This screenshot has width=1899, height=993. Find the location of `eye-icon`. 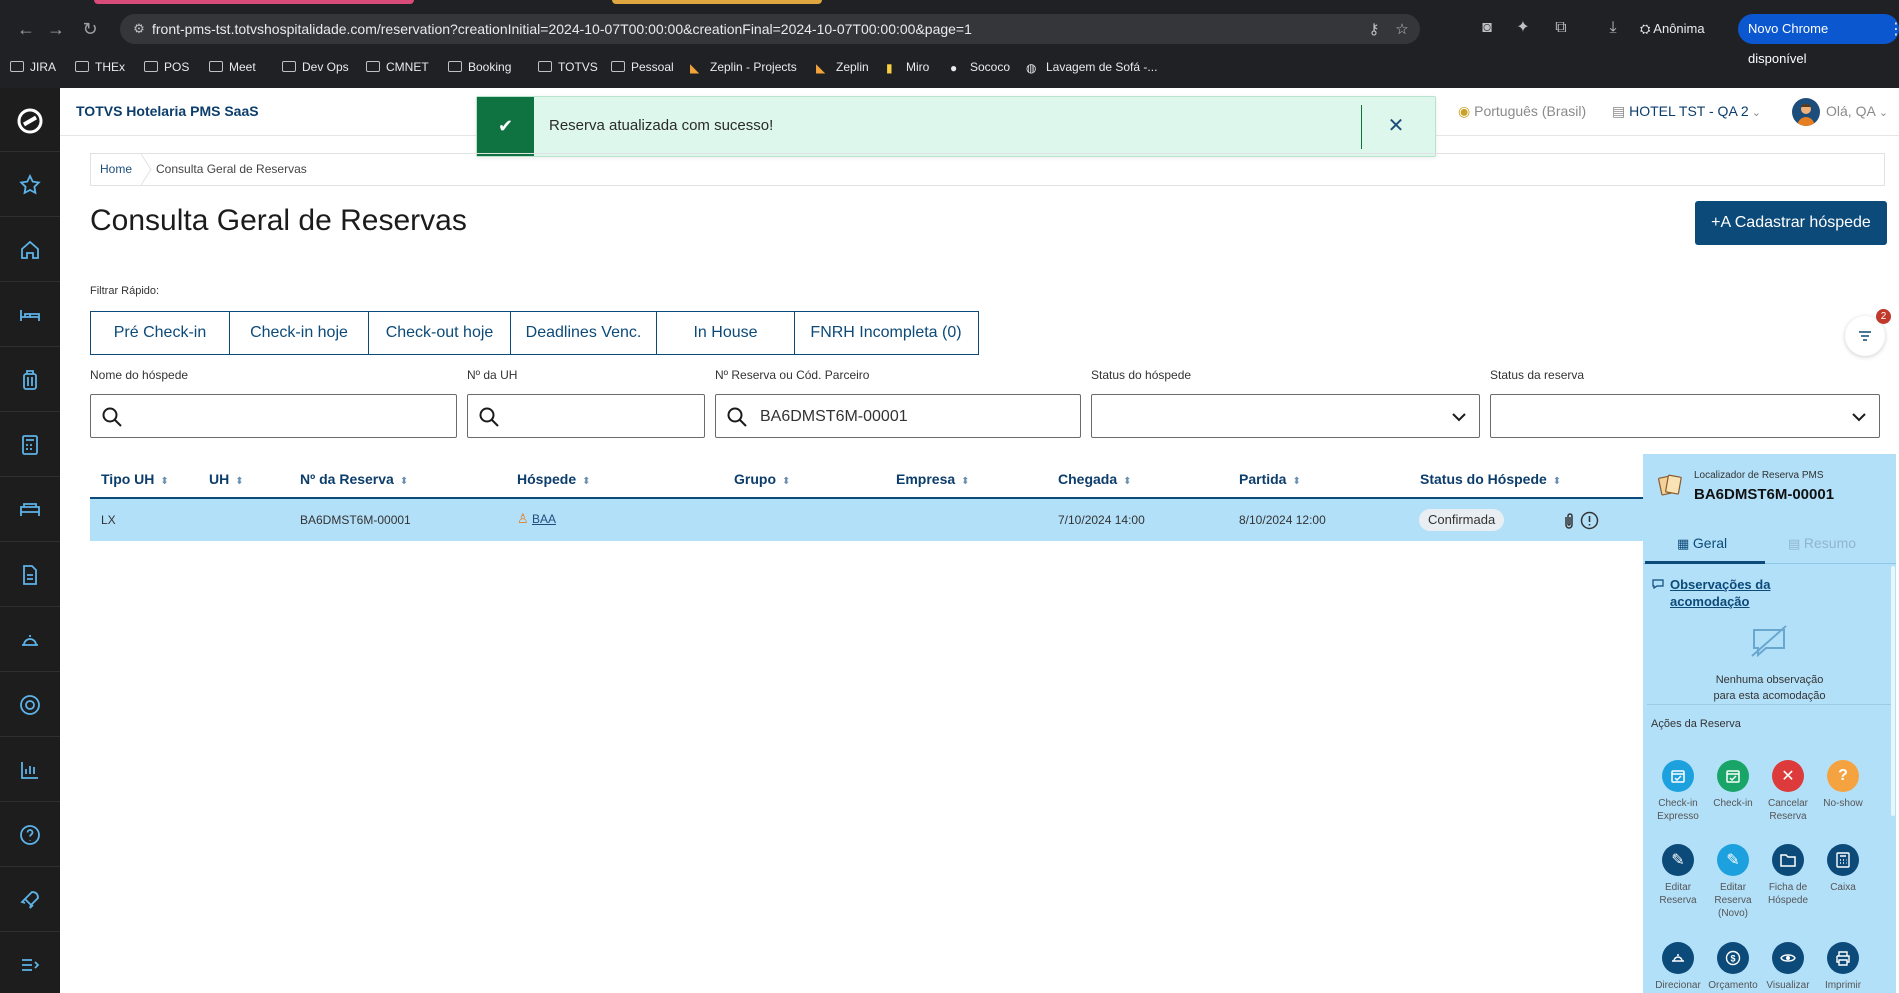

eye-icon is located at coordinates (1788, 958).